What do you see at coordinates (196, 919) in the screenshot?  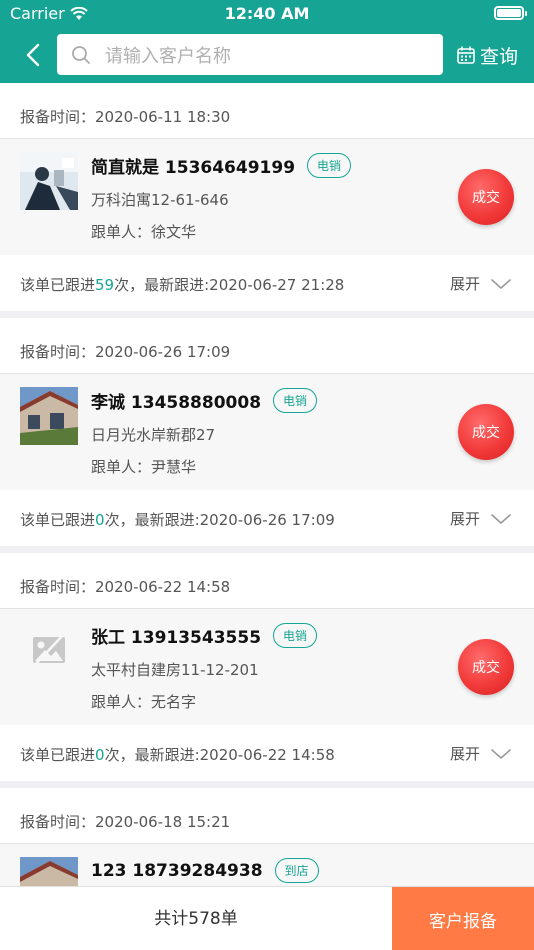 I see `total-count: 共计578单` at bounding box center [196, 919].